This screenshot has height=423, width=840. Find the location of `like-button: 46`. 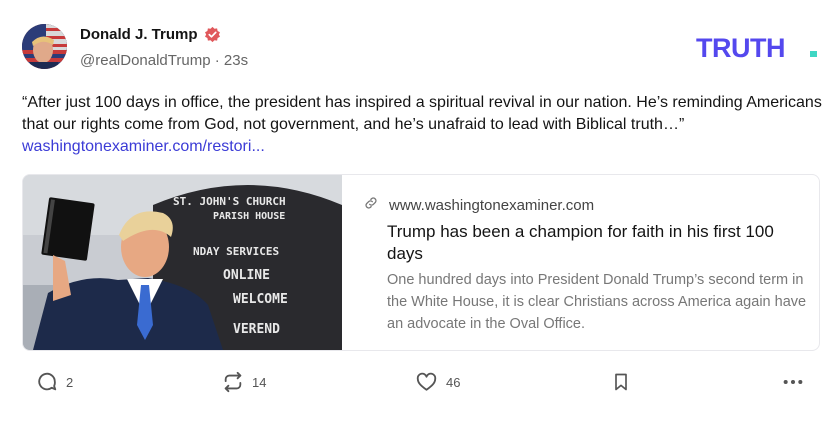

like-button: 46 is located at coordinates (437, 382).